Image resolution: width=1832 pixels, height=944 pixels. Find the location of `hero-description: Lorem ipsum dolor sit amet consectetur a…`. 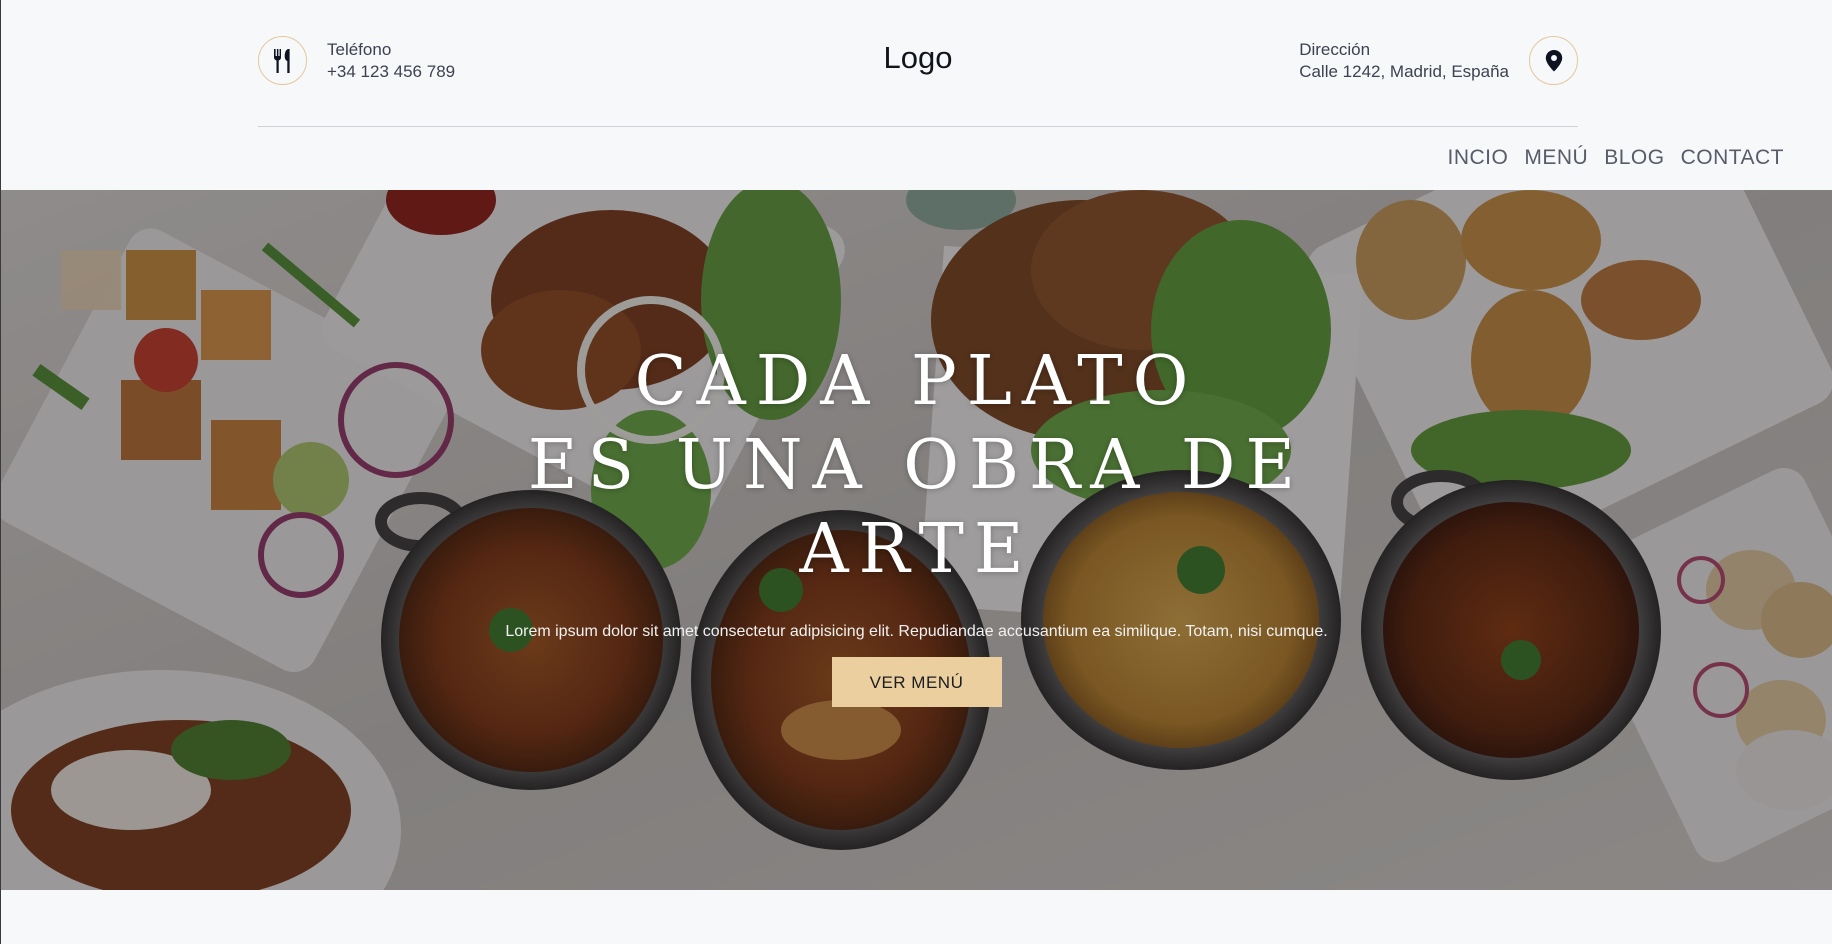

hero-description: Lorem ipsum dolor sit amet consectetur a… is located at coordinates (916, 631).